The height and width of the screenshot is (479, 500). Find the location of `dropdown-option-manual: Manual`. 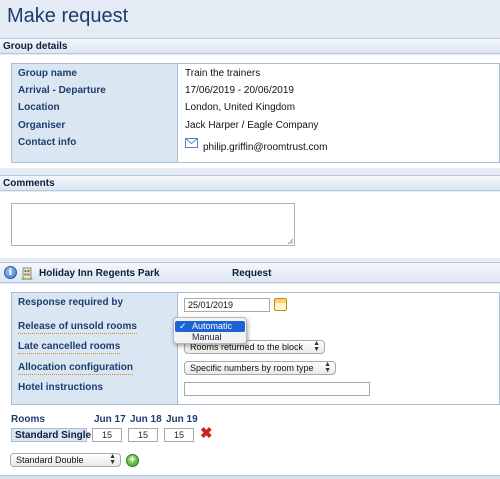

dropdown-option-manual: Manual is located at coordinates (210, 337).